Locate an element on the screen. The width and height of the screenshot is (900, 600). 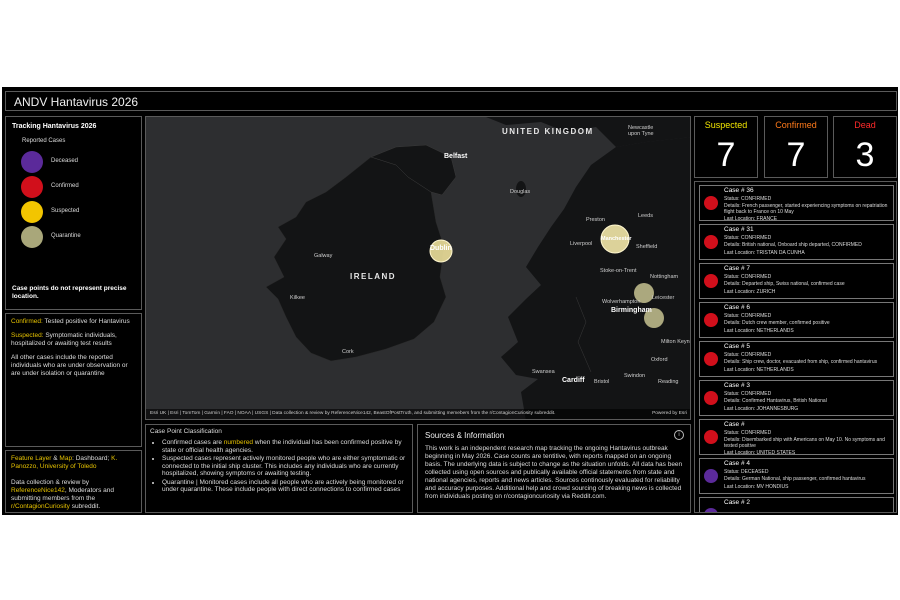
feature-layer-link: Feature Layer is located at coordinates (31, 458).